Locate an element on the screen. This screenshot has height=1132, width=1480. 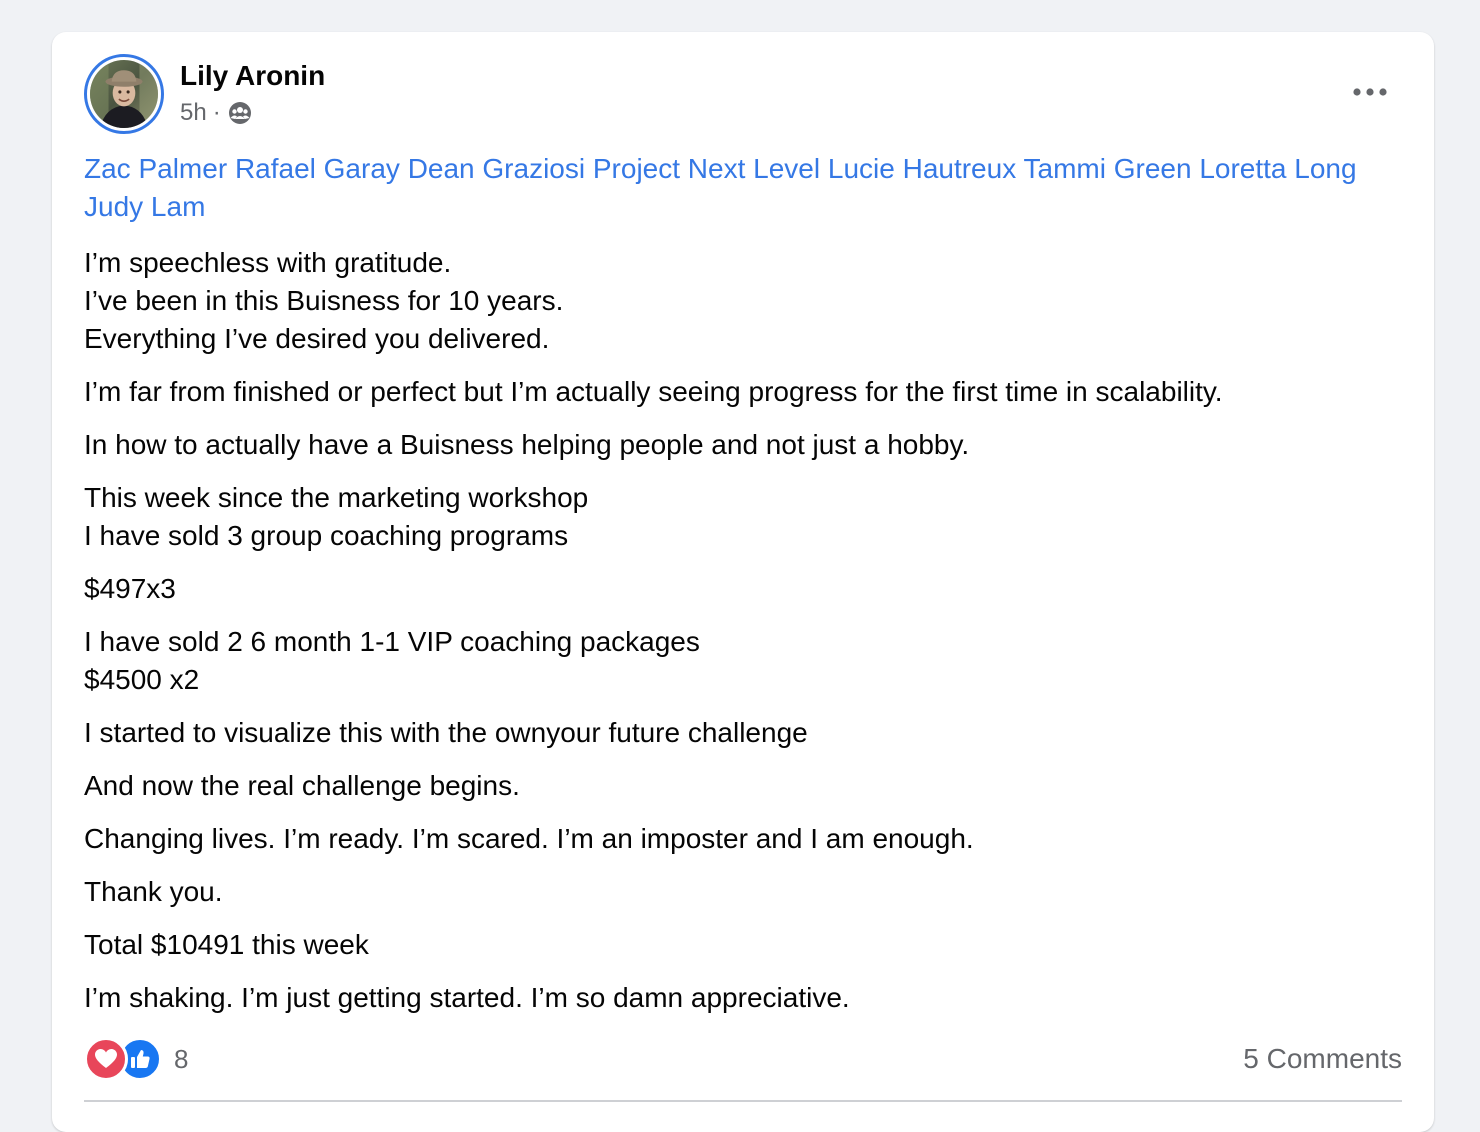
post-paragraph: And now the real challenge begins. is located at coordinates (744, 786).